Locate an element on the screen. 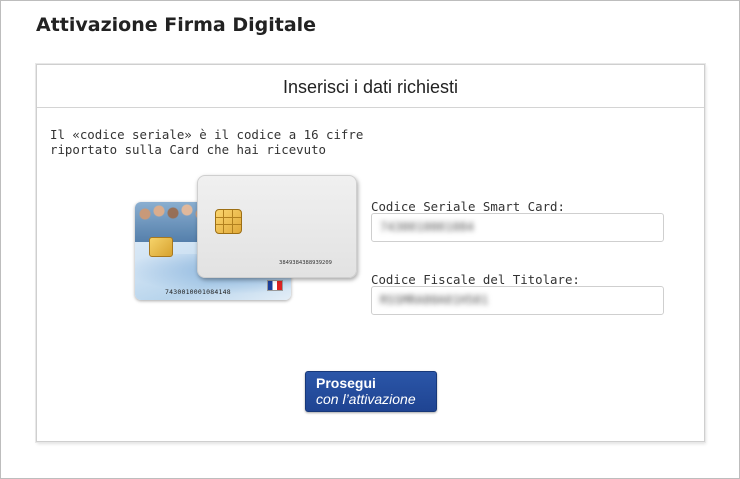  panel-divider is located at coordinates (370, 107).